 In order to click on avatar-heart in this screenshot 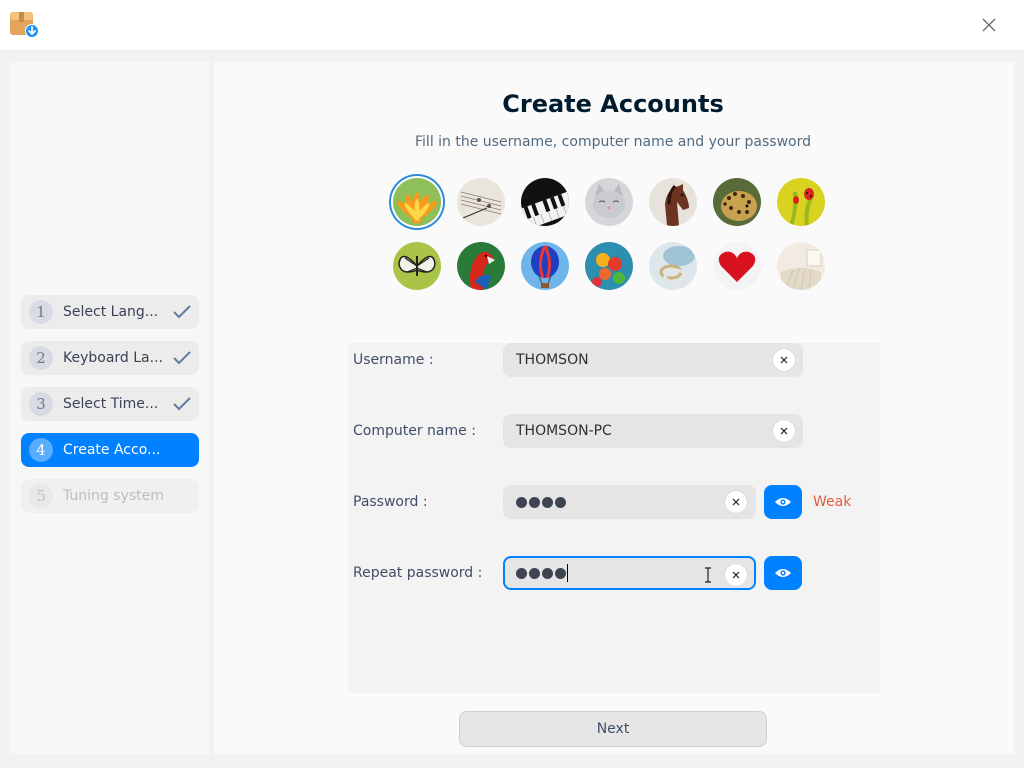, I will do `click(737, 266)`.